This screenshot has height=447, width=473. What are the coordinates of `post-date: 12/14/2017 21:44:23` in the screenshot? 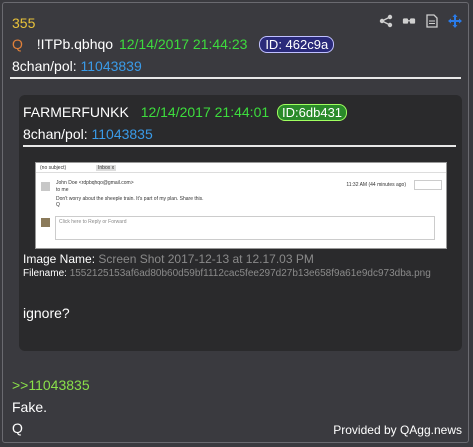 It's located at (183, 44).